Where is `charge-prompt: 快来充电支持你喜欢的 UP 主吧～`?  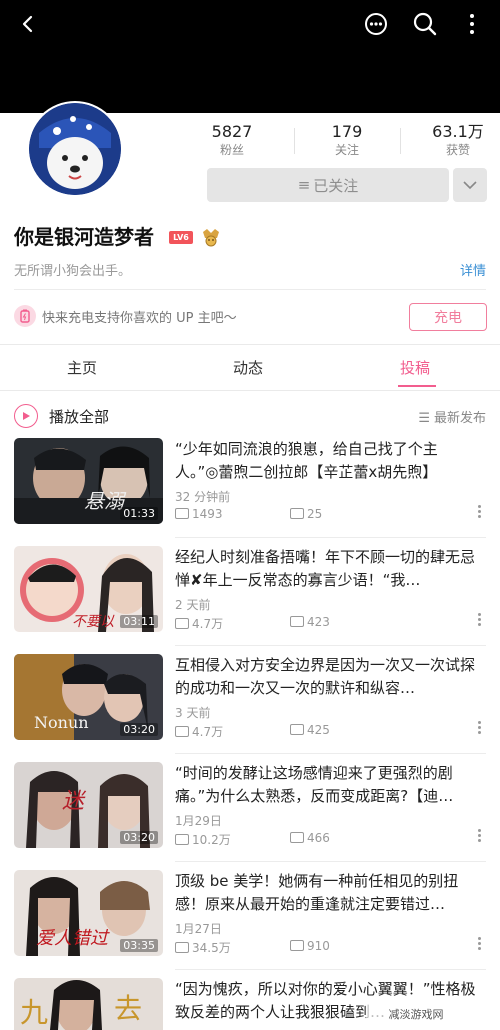 charge-prompt: 快来充电支持你喜欢的 UP 主吧～ is located at coordinates (139, 318).